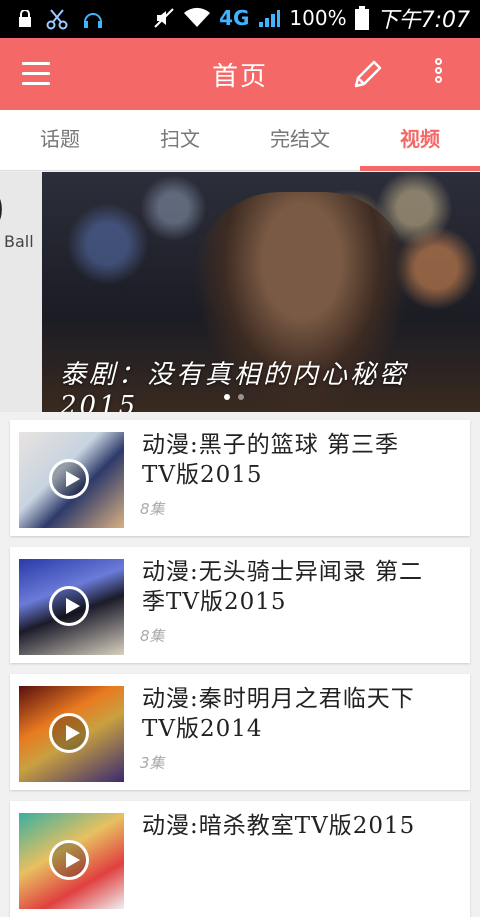 The width and height of the screenshot is (480, 917). Describe the element at coordinates (420, 140) in the screenshot. I see `tab-video: 视频` at that location.